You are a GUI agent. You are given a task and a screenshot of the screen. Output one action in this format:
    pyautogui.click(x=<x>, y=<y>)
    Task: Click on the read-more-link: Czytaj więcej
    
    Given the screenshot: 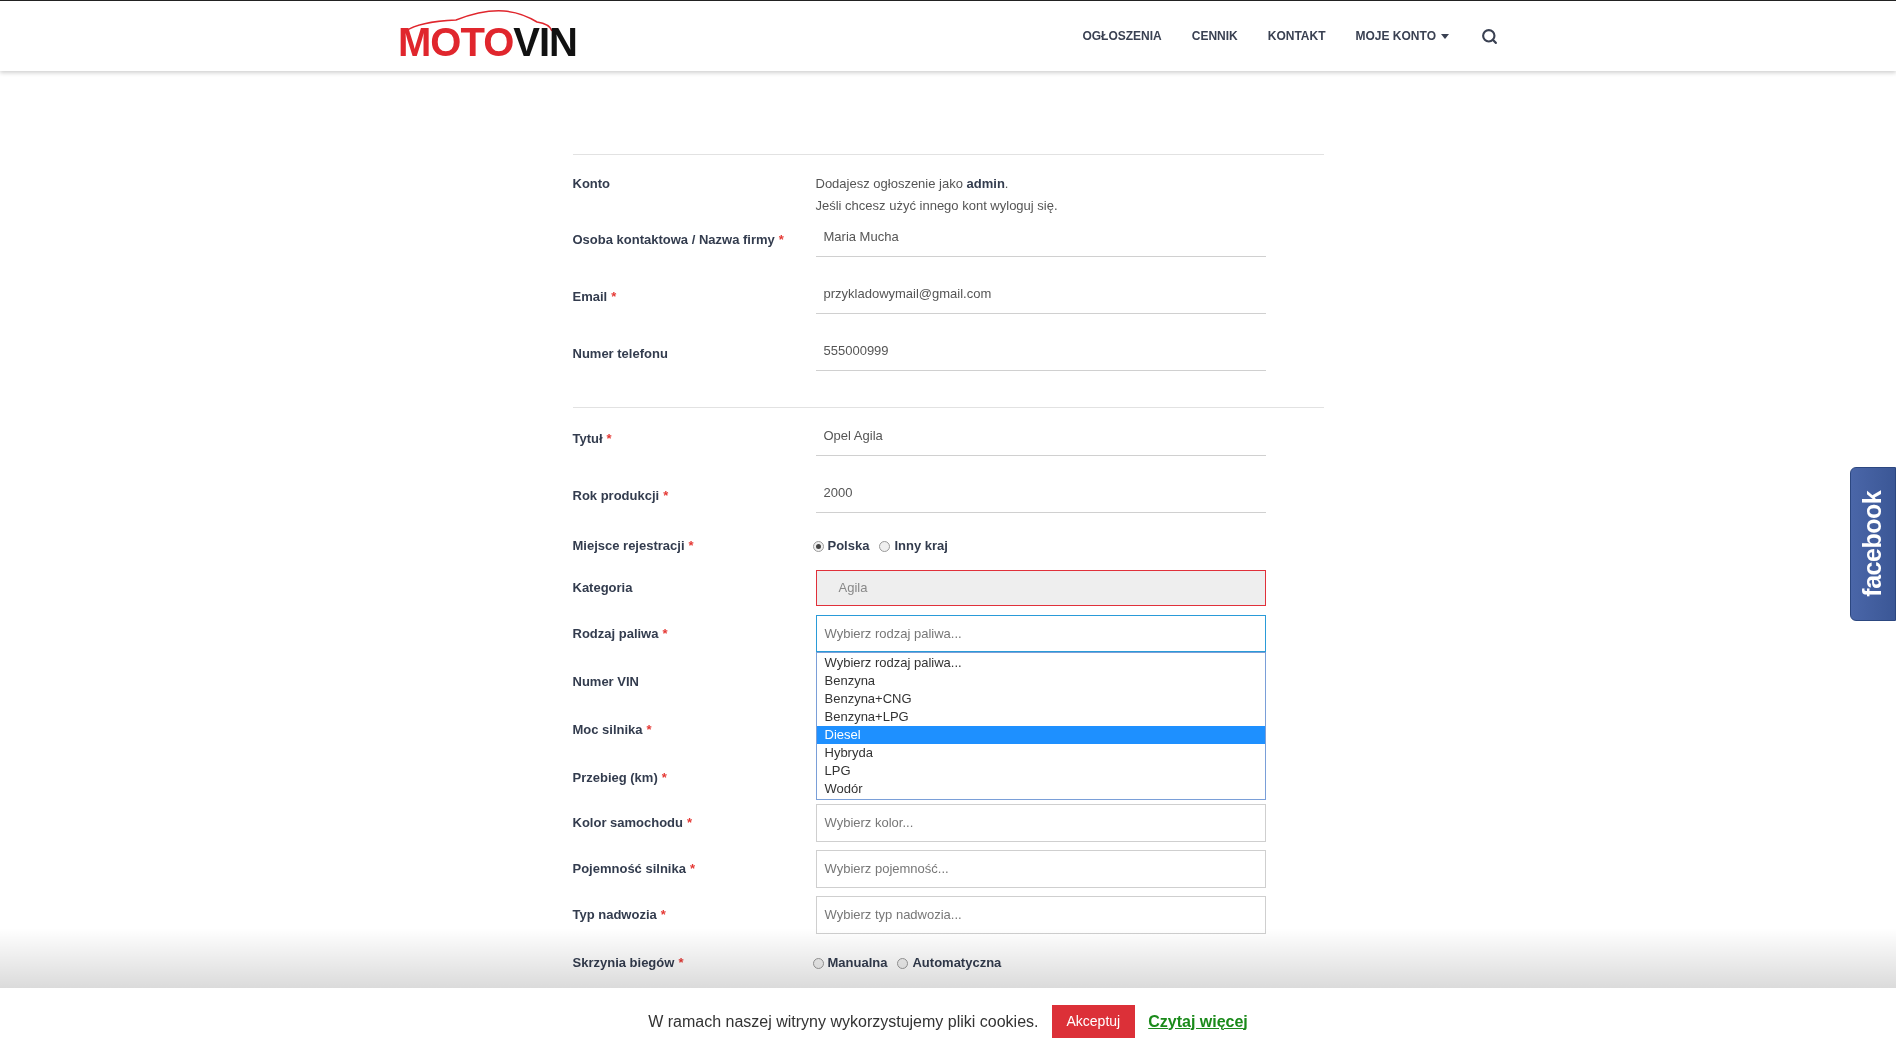 What is the action you would take?
    pyautogui.click(x=1198, y=1021)
    